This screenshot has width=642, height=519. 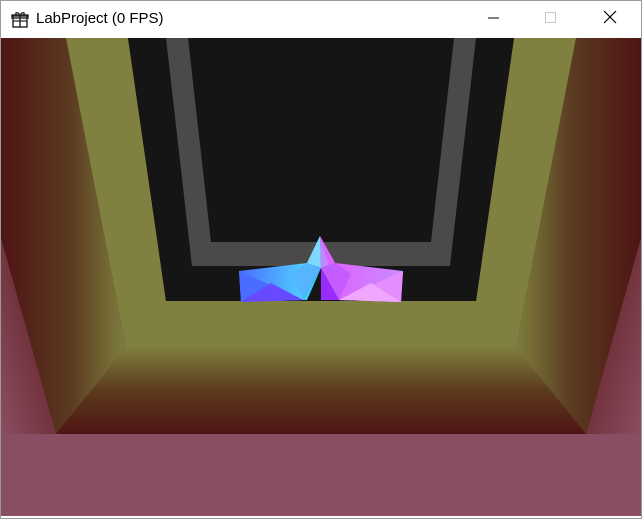 What do you see at coordinates (20, 19) in the screenshot?
I see `gift-icon` at bounding box center [20, 19].